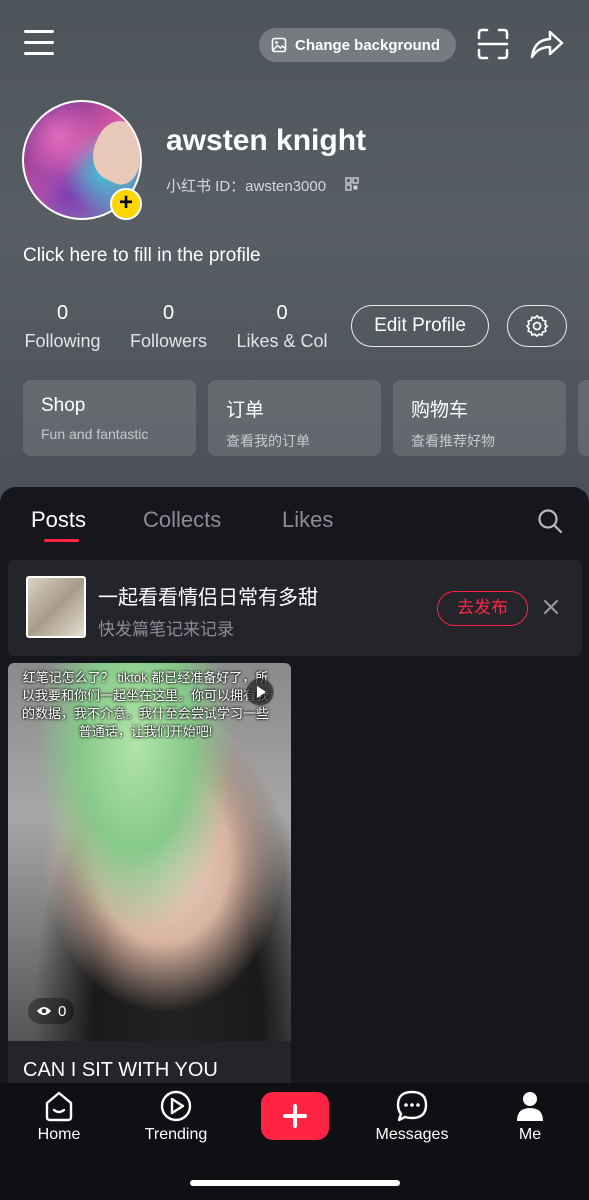 The width and height of the screenshot is (589, 1200). What do you see at coordinates (368, 45) in the screenshot?
I see `change-background-label: Change background` at bounding box center [368, 45].